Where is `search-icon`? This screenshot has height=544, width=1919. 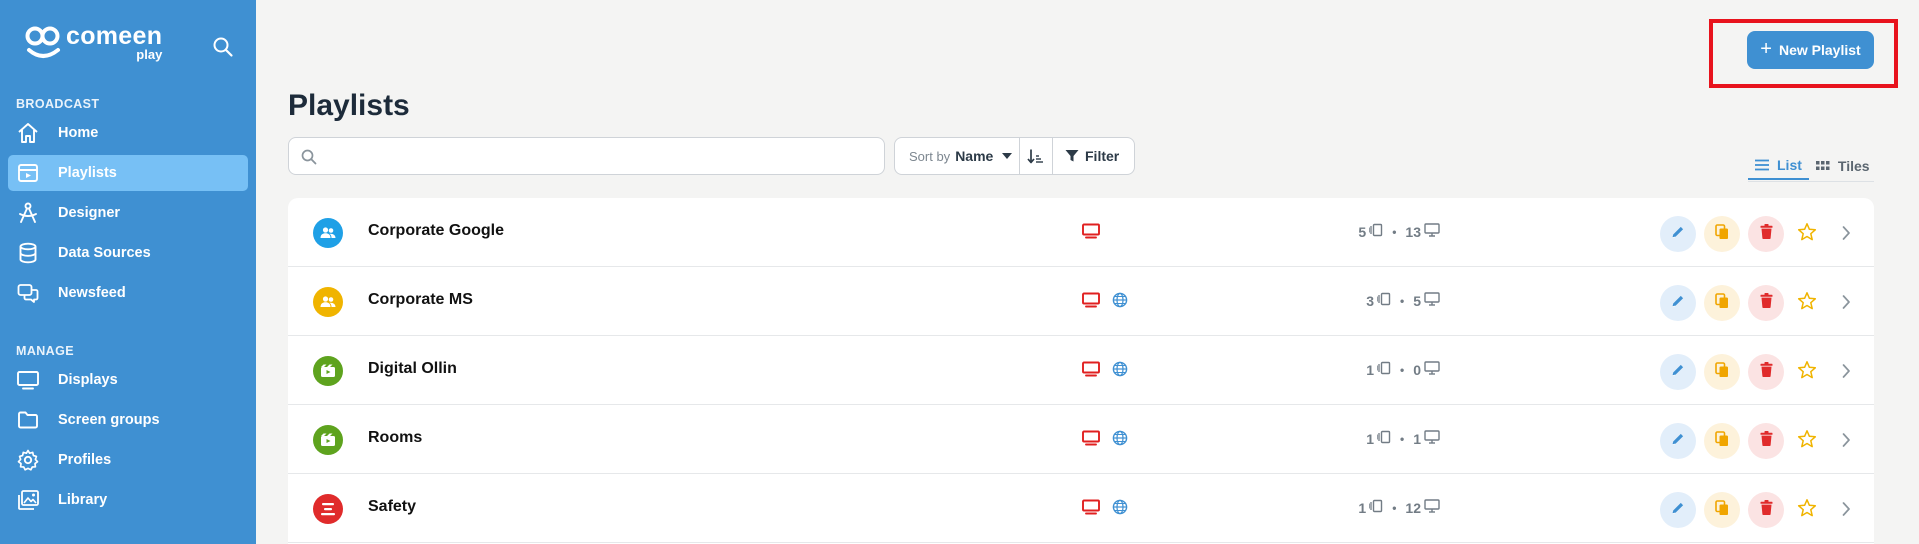 search-icon is located at coordinates (223, 47).